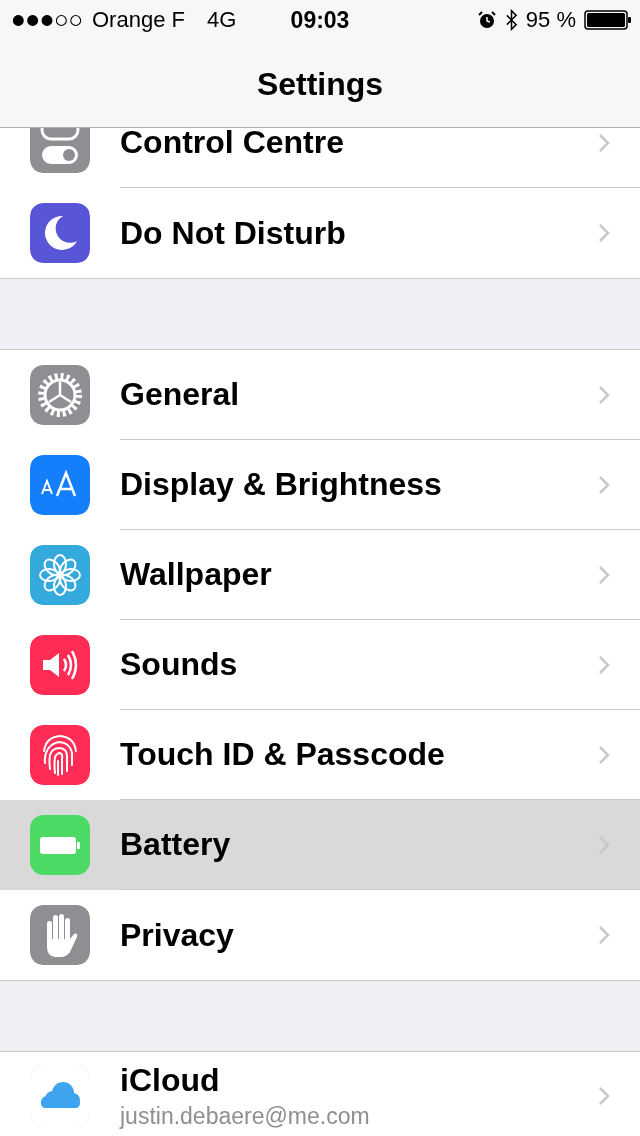 The width and height of the screenshot is (640, 1136). I want to click on network-type: 4G, so click(221, 20).